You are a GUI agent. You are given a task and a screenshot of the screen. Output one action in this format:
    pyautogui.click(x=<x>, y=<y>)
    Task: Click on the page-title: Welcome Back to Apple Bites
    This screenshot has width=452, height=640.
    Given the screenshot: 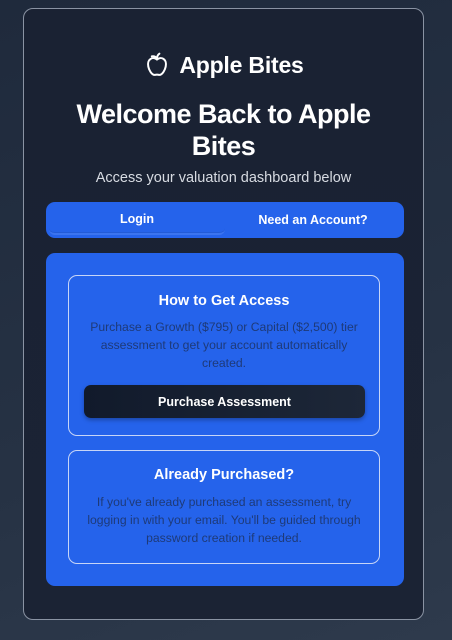 What is the action you would take?
    pyautogui.click(x=223, y=130)
    